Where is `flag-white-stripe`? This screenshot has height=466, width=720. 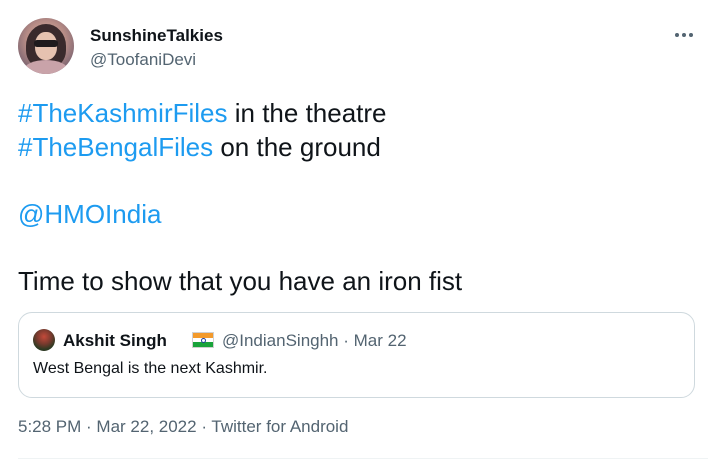 flag-white-stripe is located at coordinates (203, 340).